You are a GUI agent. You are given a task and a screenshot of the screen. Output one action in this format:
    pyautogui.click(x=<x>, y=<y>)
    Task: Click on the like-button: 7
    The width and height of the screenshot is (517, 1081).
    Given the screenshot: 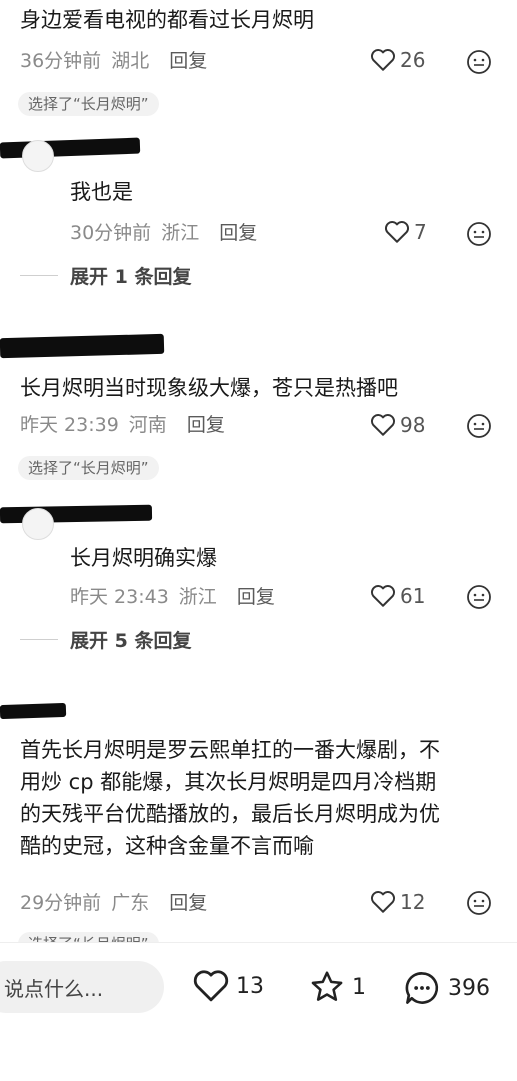 What is the action you would take?
    pyautogui.click(x=405, y=232)
    